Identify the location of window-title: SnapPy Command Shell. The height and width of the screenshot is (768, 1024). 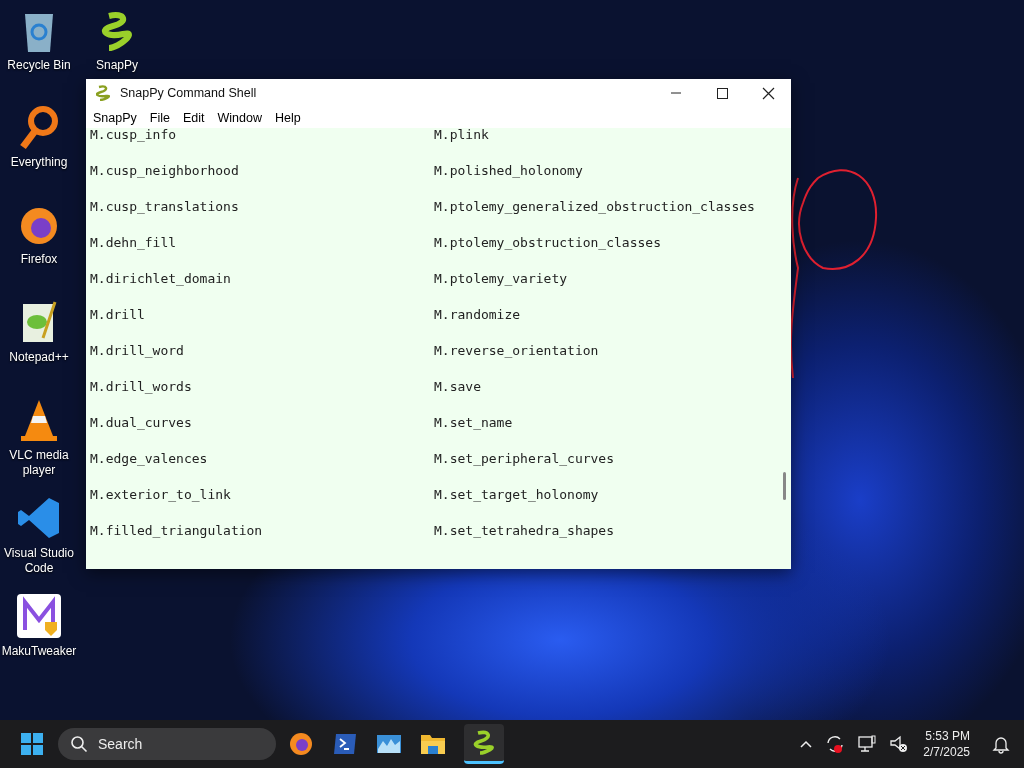
(188, 93).